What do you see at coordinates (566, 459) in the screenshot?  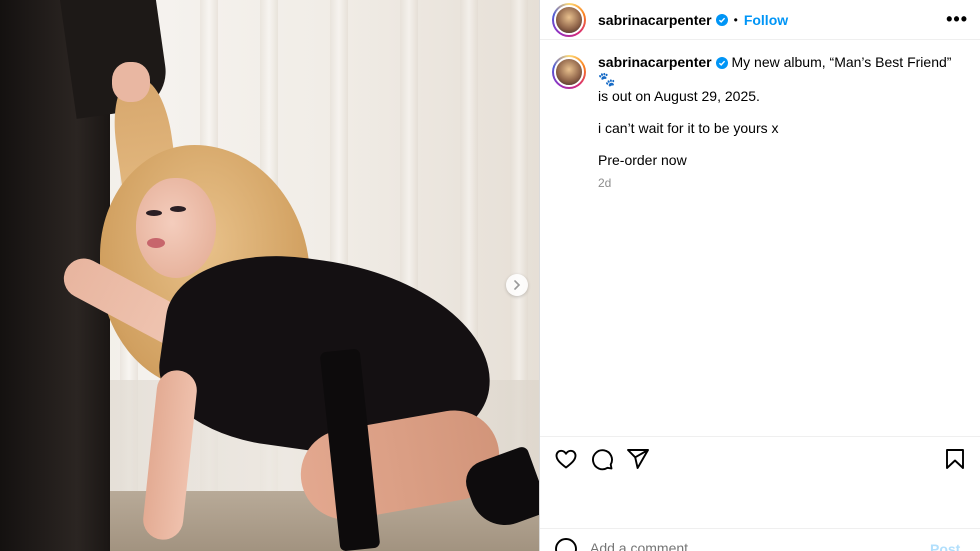 I see `heart-icon` at bounding box center [566, 459].